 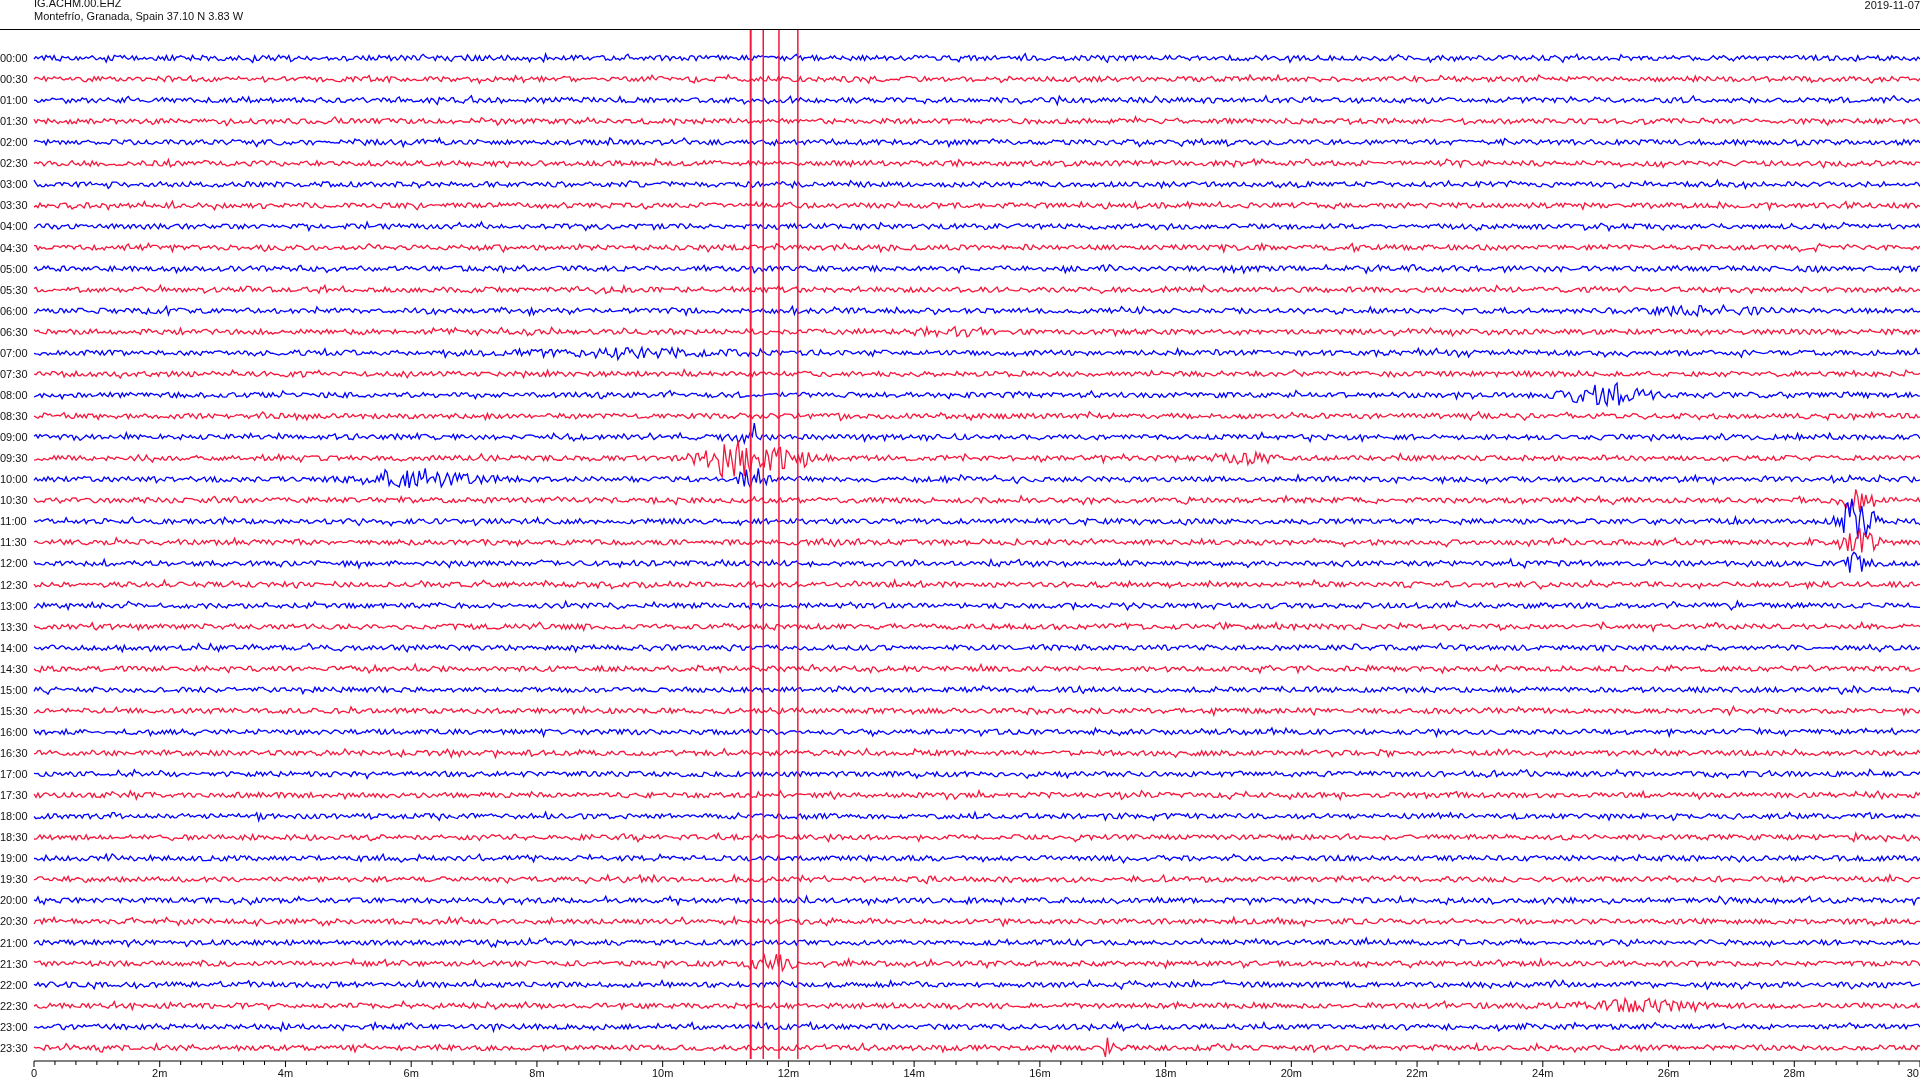 I want to click on time-label: 03:30, so click(x=14, y=205).